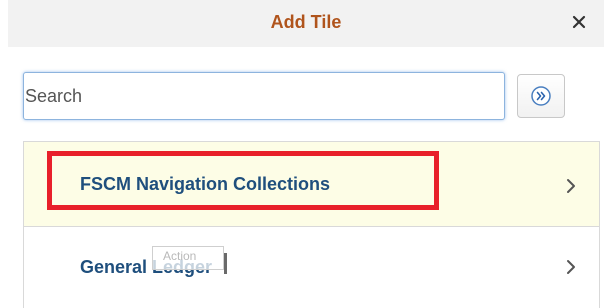  Describe the element at coordinates (205, 184) in the screenshot. I see `list-item-label: FSCM Navigation Collections` at that location.